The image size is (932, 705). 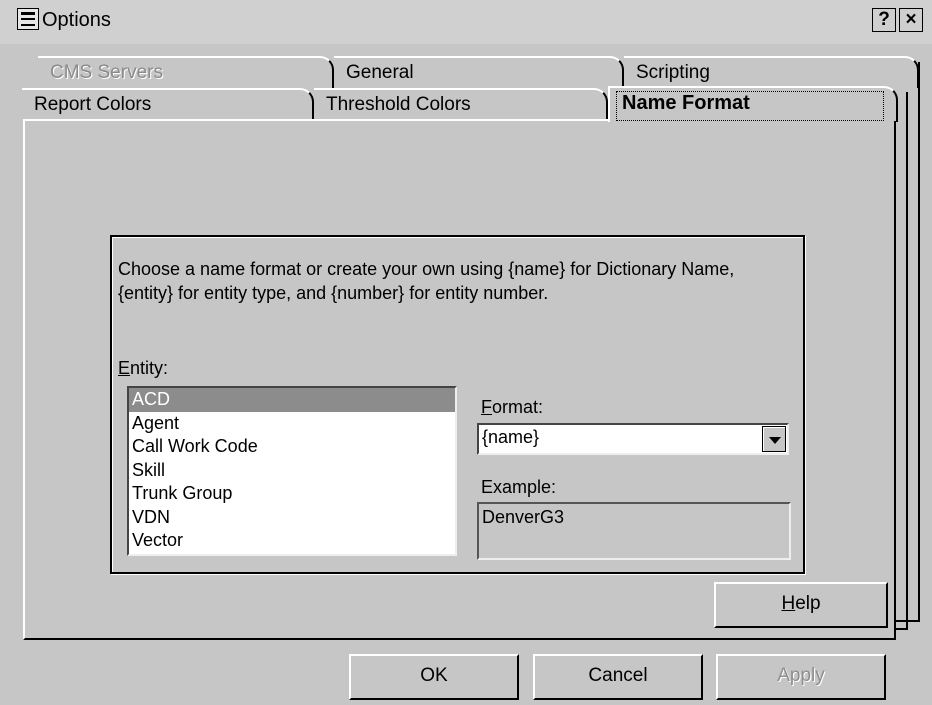 What do you see at coordinates (292, 541) in the screenshot?
I see `list-item-vector: Vector` at bounding box center [292, 541].